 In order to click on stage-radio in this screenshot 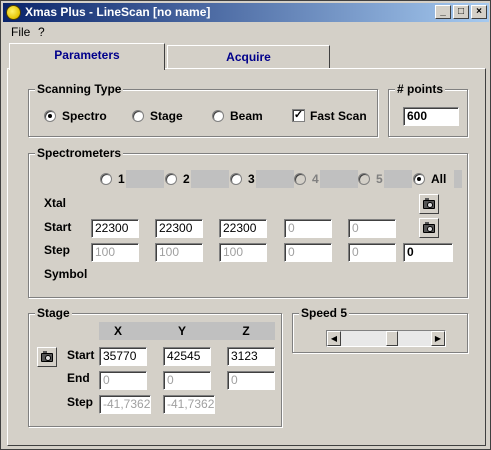, I will do `click(138, 116)`.